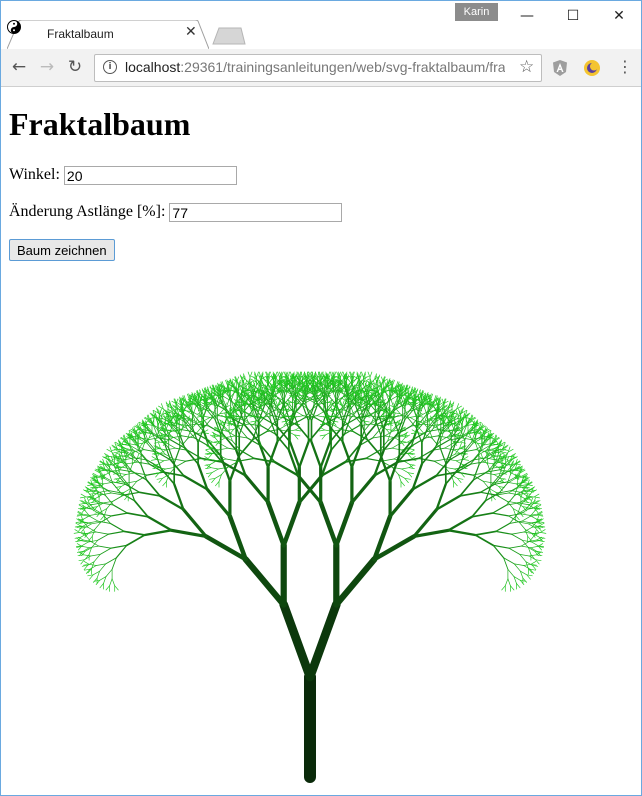  What do you see at coordinates (19, 67) in the screenshot?
I see `back-arrow-icon: ←` at bounding box center [19, 67].